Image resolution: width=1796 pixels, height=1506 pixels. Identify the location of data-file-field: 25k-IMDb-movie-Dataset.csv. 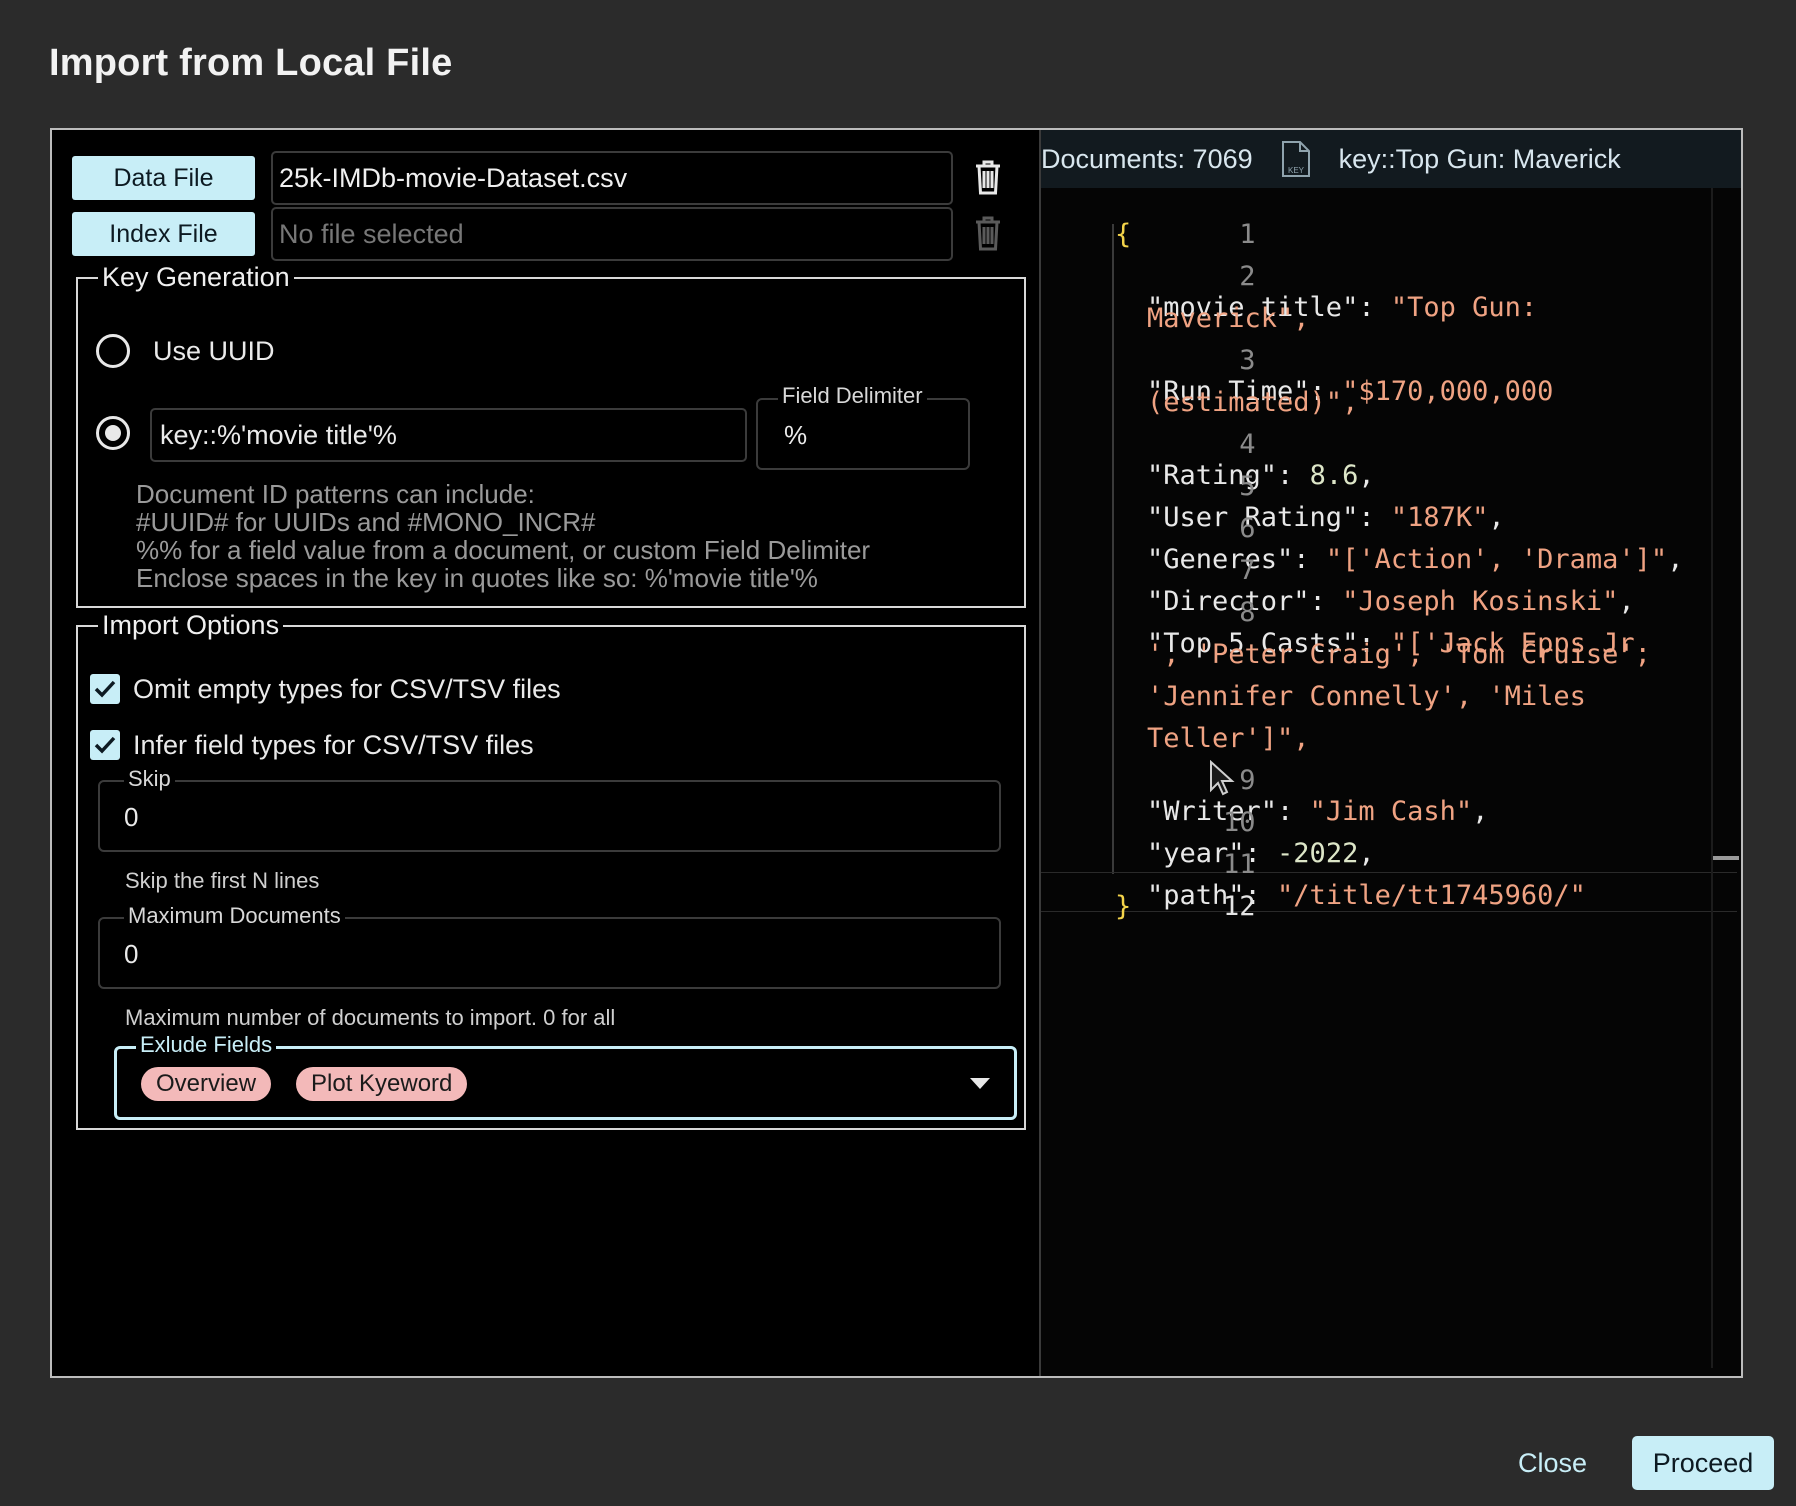
(612, 178).